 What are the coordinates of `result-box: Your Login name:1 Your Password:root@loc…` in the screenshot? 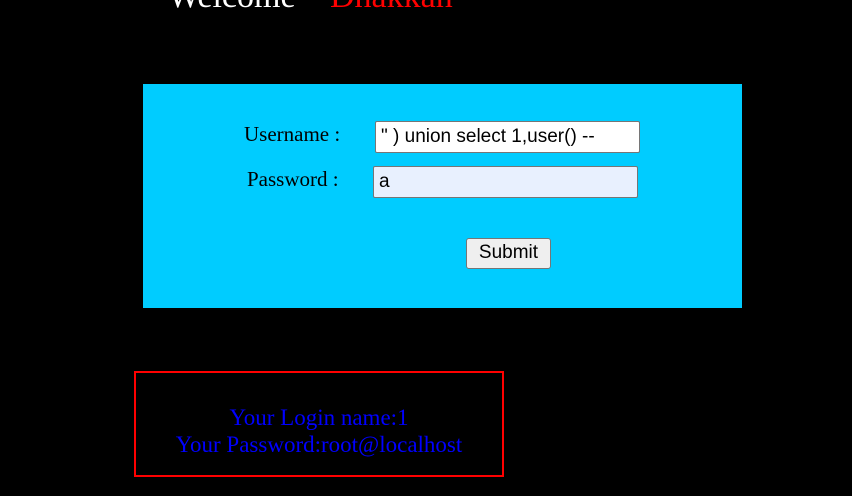 It's located at (319, 424).